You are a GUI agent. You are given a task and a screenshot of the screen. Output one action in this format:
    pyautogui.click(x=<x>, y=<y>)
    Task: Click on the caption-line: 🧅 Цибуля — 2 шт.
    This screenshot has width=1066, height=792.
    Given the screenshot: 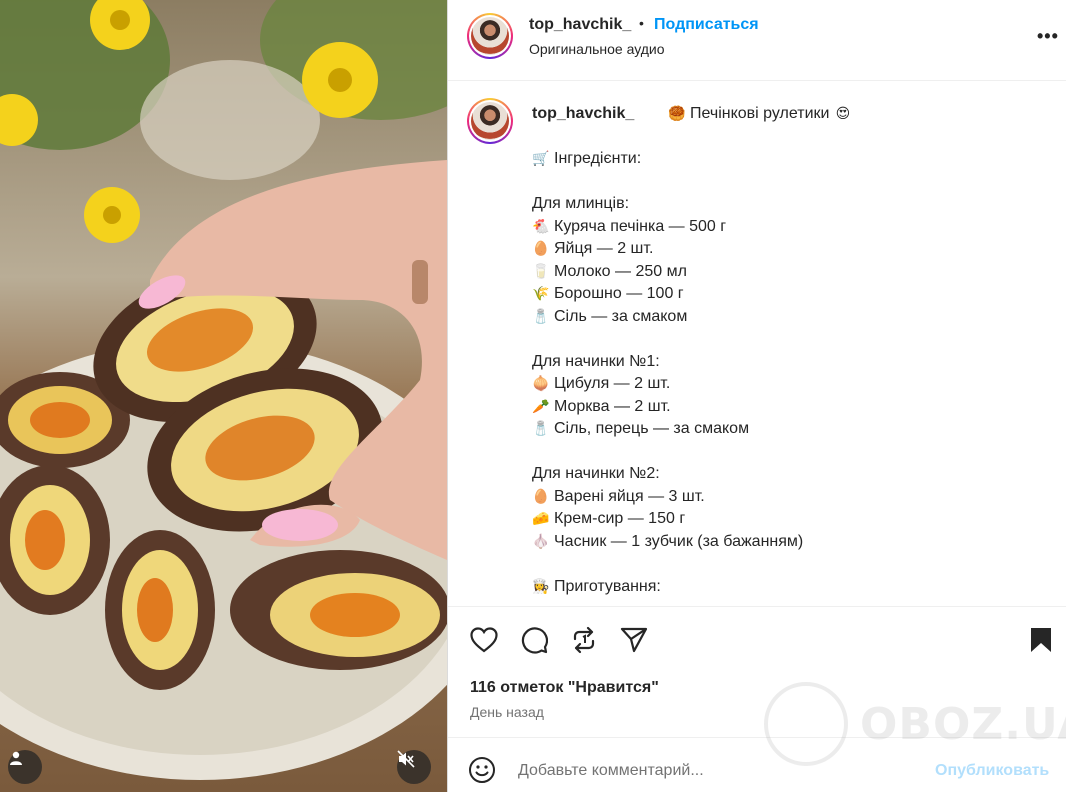 What is the action you would take?
    pyautogui.click(x=792, y=384)
    